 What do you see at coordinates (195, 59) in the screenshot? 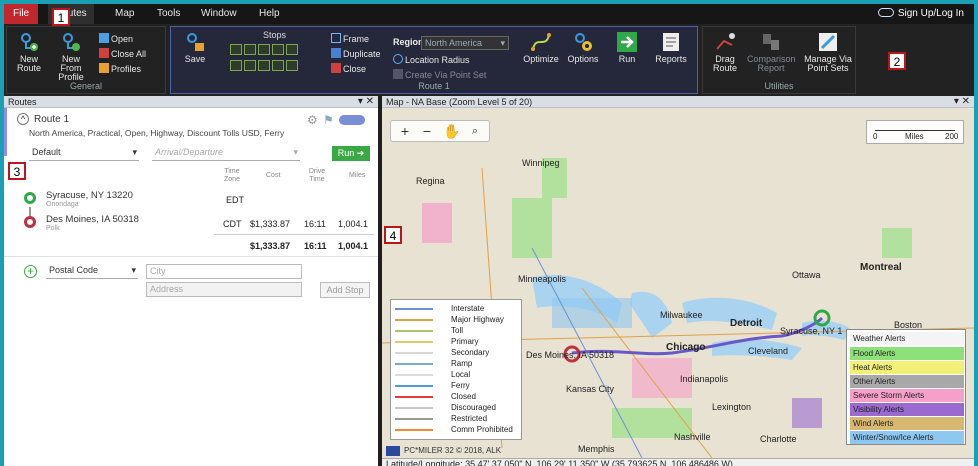
I see `save-label: Save` at bounding box center [195, 59].